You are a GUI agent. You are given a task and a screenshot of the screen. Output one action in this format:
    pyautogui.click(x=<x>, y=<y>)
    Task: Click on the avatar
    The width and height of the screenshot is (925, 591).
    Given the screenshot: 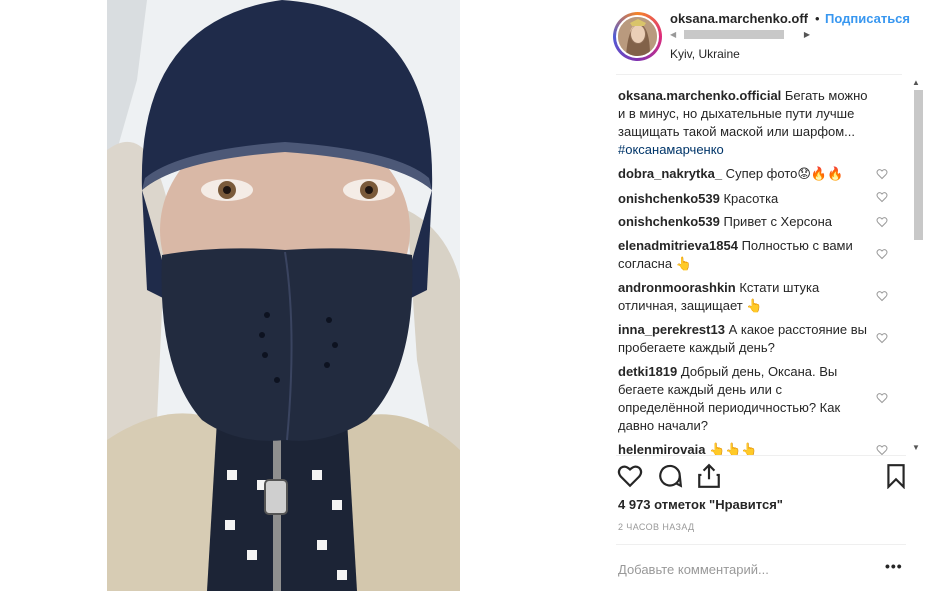 What is the action you would take?
    pyautogui.click(x=637, y=36)
    